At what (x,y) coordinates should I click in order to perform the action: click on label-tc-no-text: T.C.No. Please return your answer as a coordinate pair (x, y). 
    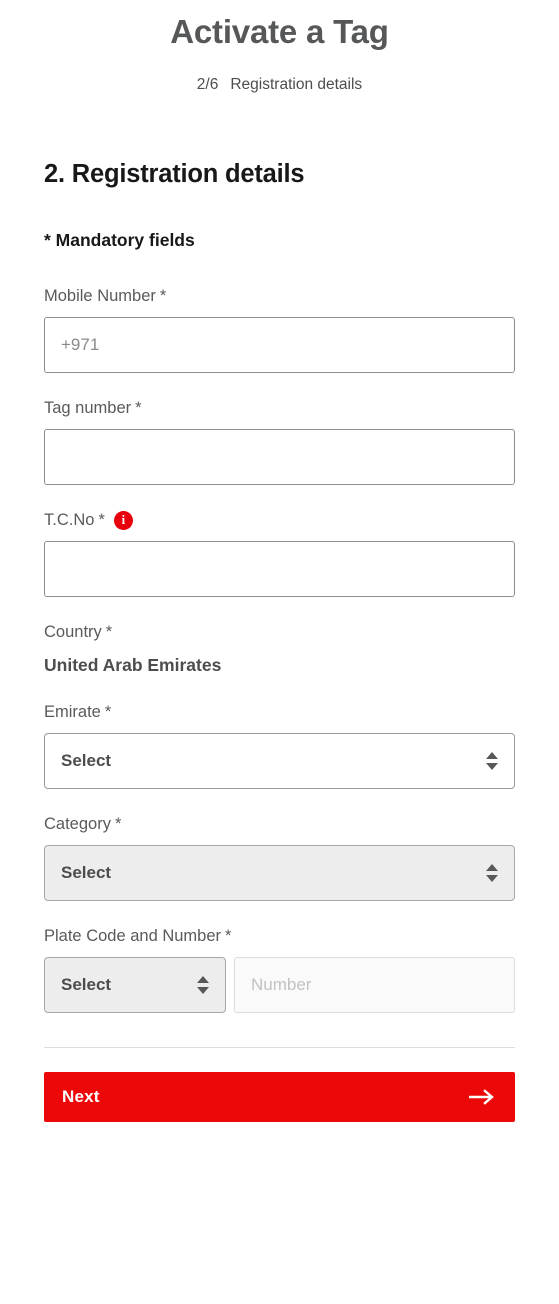
    Looking at the image, I should click on (69, 520).